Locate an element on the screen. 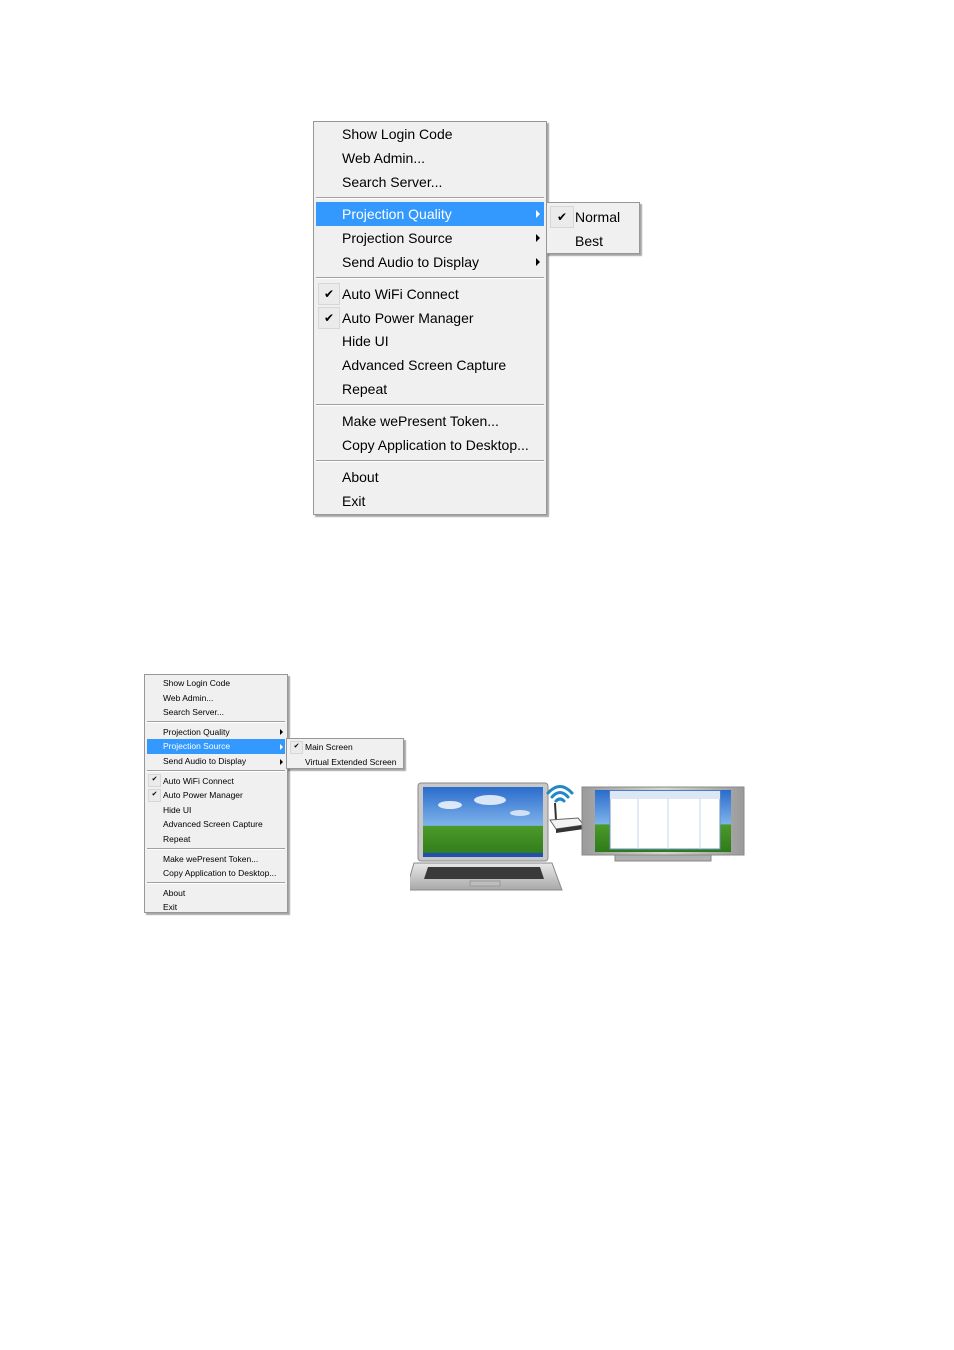 This screenshot has height=1350, width=954. submenu-item-main-screen: ✔ Main Screen is located at coordinates (345, 747).